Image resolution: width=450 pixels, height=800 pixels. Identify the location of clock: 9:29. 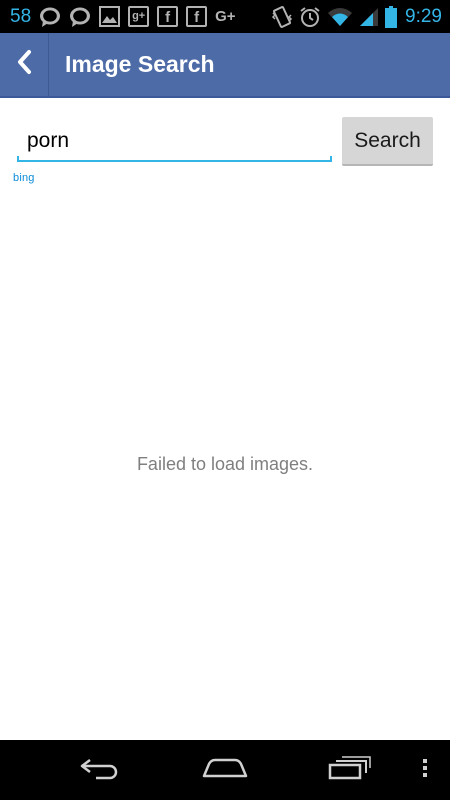
(423, 16).